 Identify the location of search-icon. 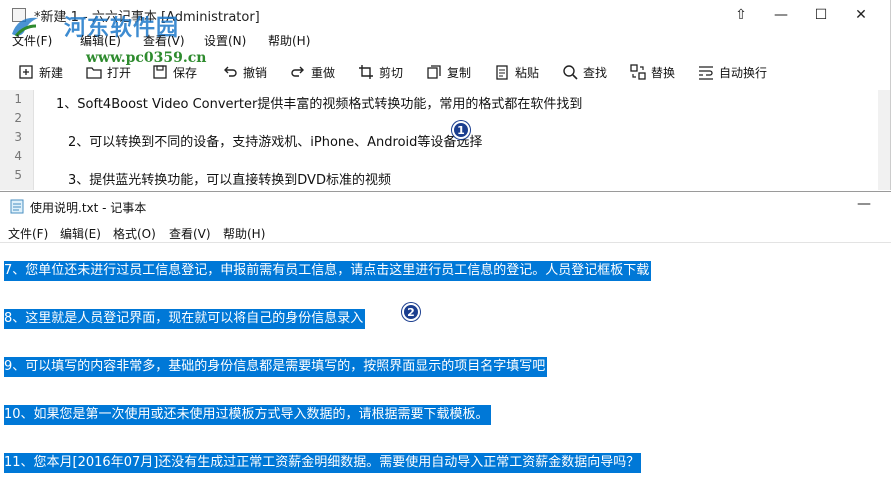
(570, 72).